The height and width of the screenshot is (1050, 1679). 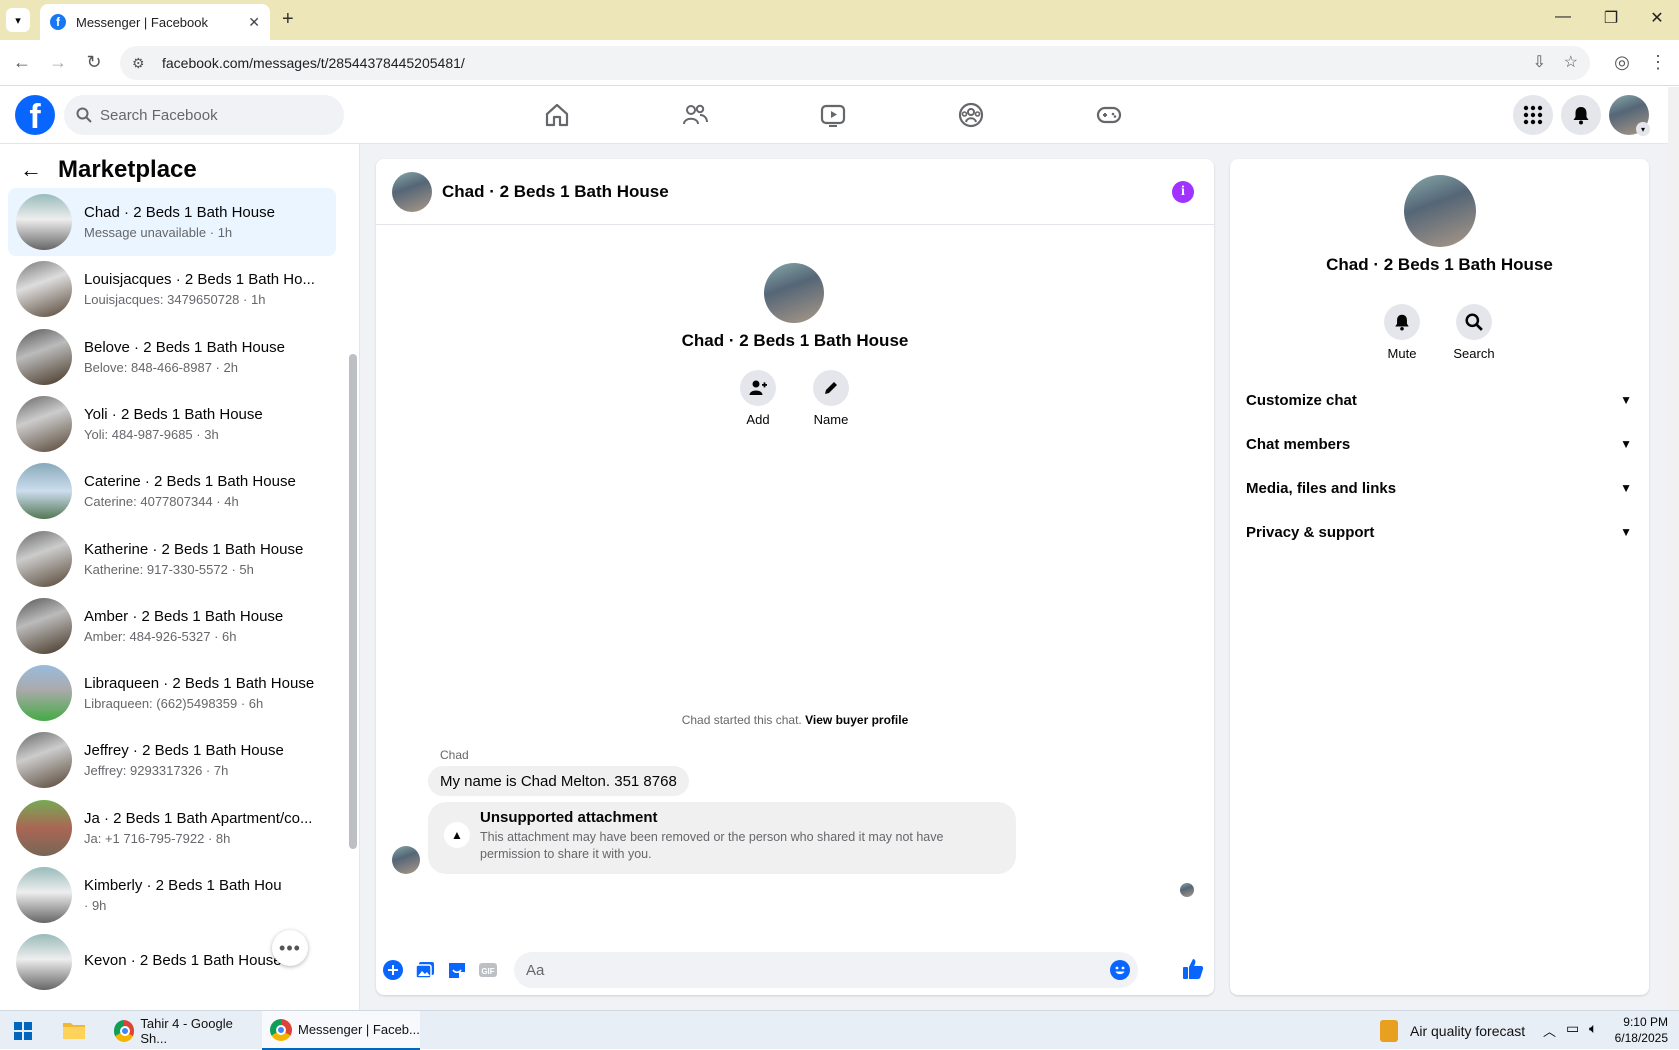 What do you see at coordinates (1439, 400) in the screenshot?
I see `section-customize-chat: Customize chat ▼` at bounding box center [1439, 400].